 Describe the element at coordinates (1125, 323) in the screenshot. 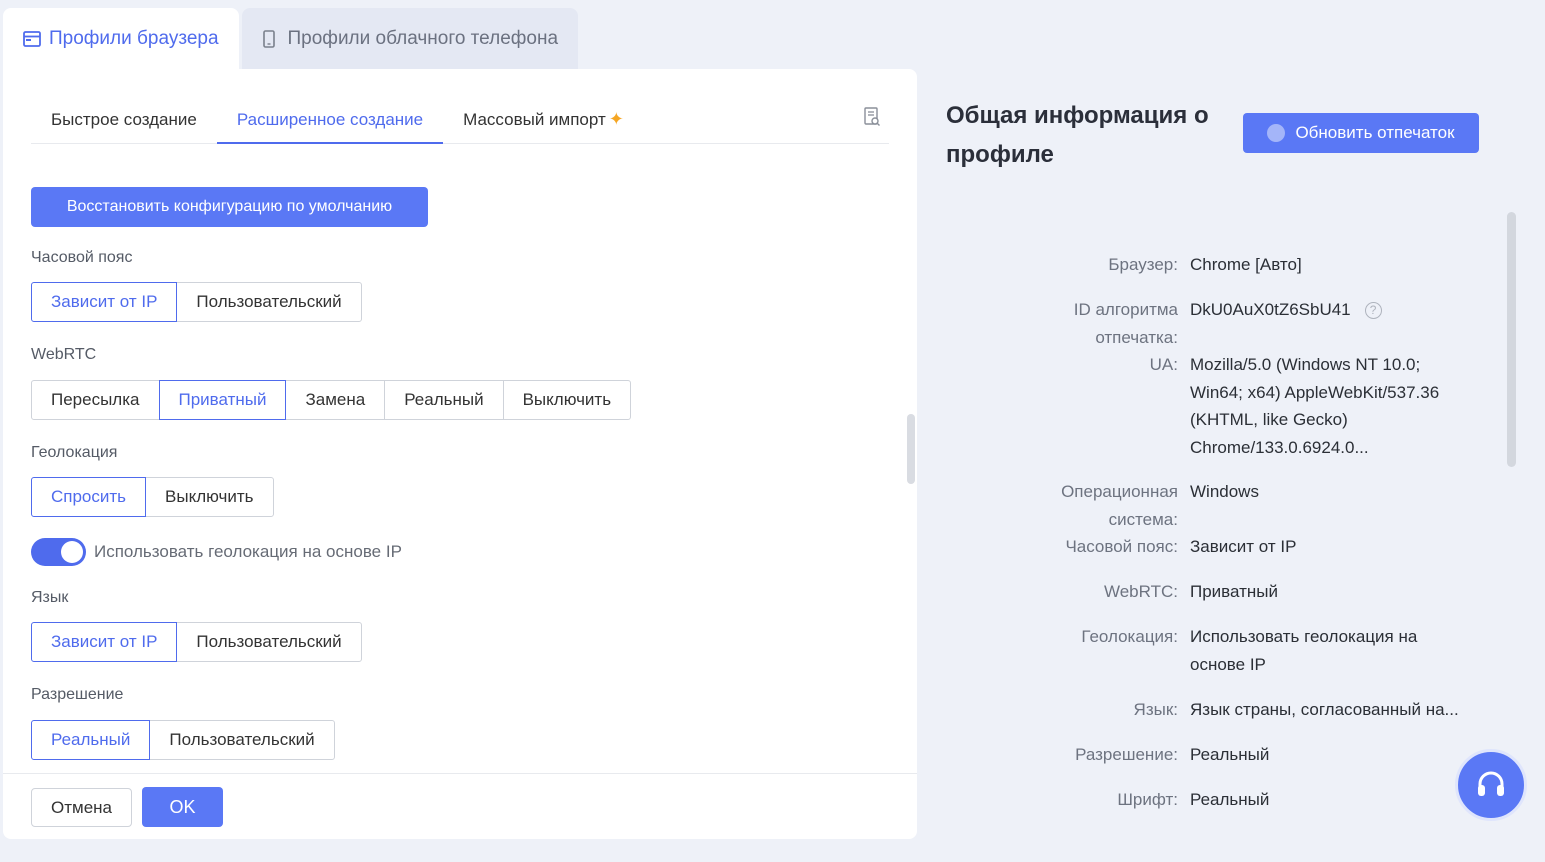

I see `info-key: ID алгоритма отпечатка:` at that location.